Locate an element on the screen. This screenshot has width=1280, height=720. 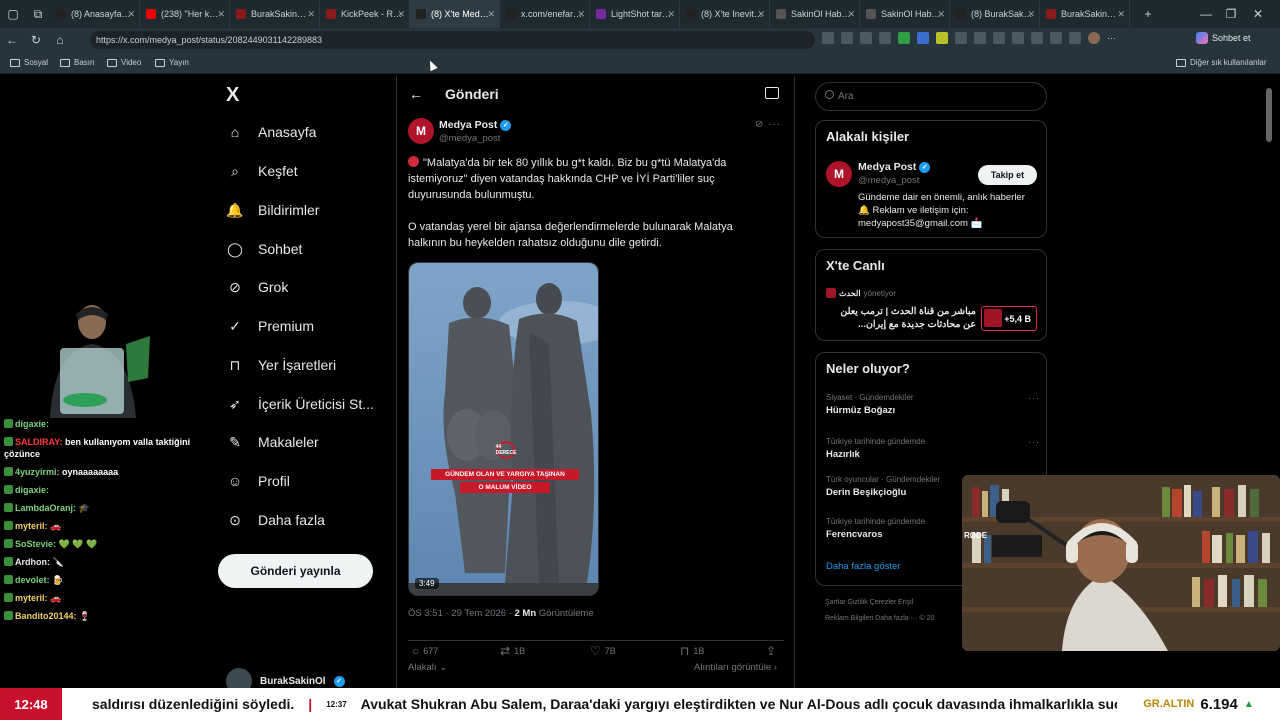
like-button: ♡ 7B is located at coordinates (603, 651).